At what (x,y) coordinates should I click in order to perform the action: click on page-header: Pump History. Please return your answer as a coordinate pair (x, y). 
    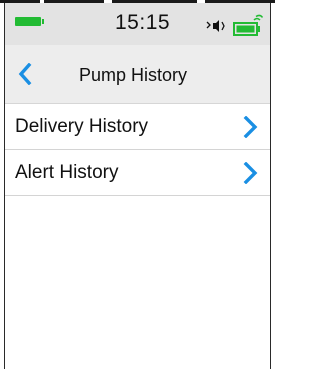
    Looking at the image, I should click on (137, 74).